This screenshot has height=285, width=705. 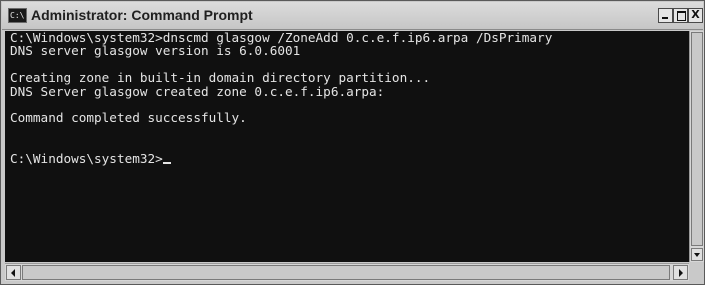 I want to click on minimize-icon, so click(x=665, y=18).